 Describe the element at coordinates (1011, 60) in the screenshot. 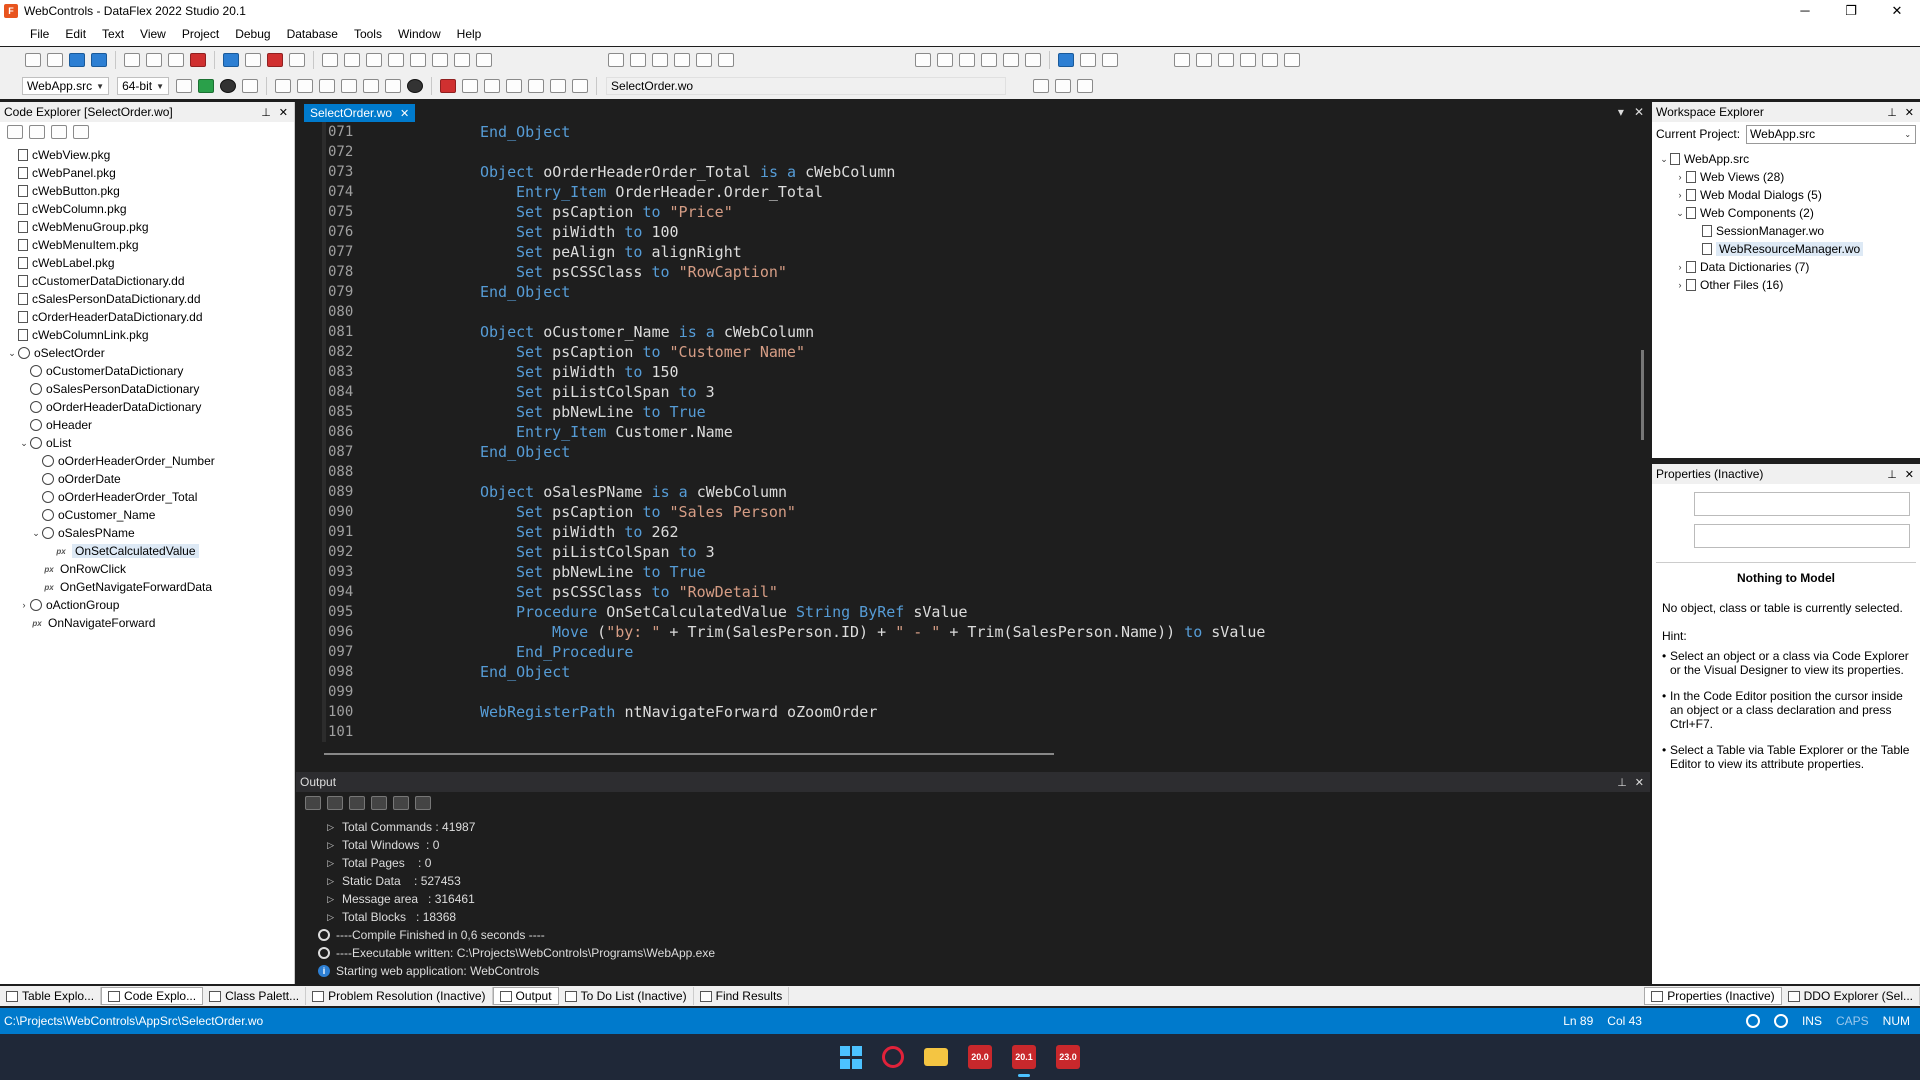

I see `align-bottom-icon` at that location.